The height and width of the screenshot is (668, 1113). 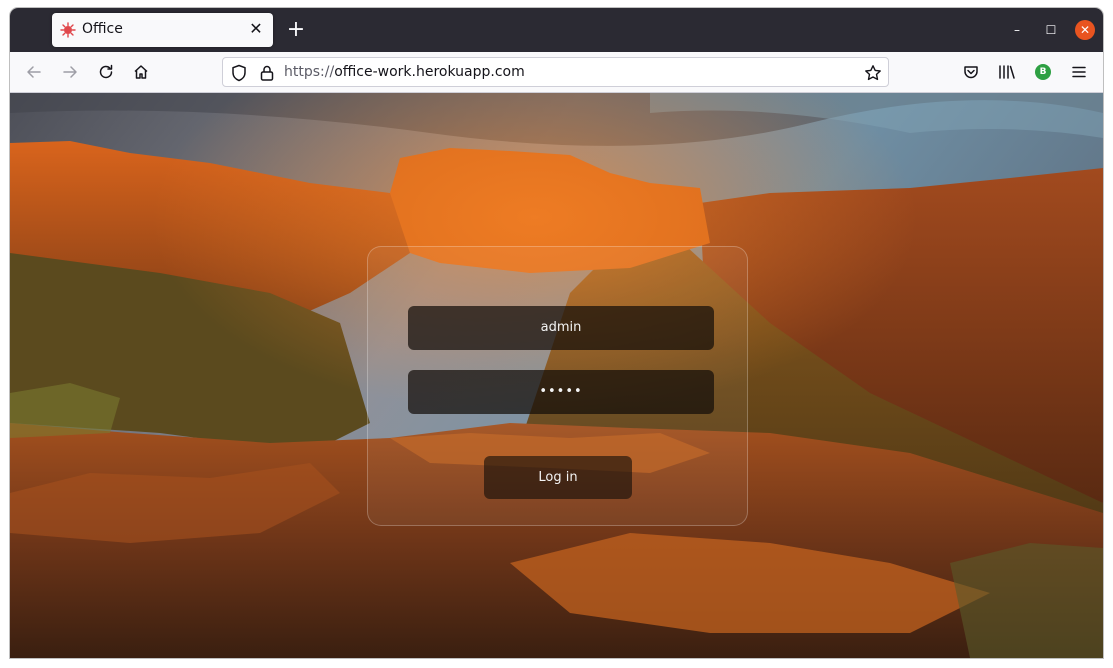 What do you see at coordinates (239, 73) in the screenshot?
I see `shield-icon` at bounding box center [239, 73].